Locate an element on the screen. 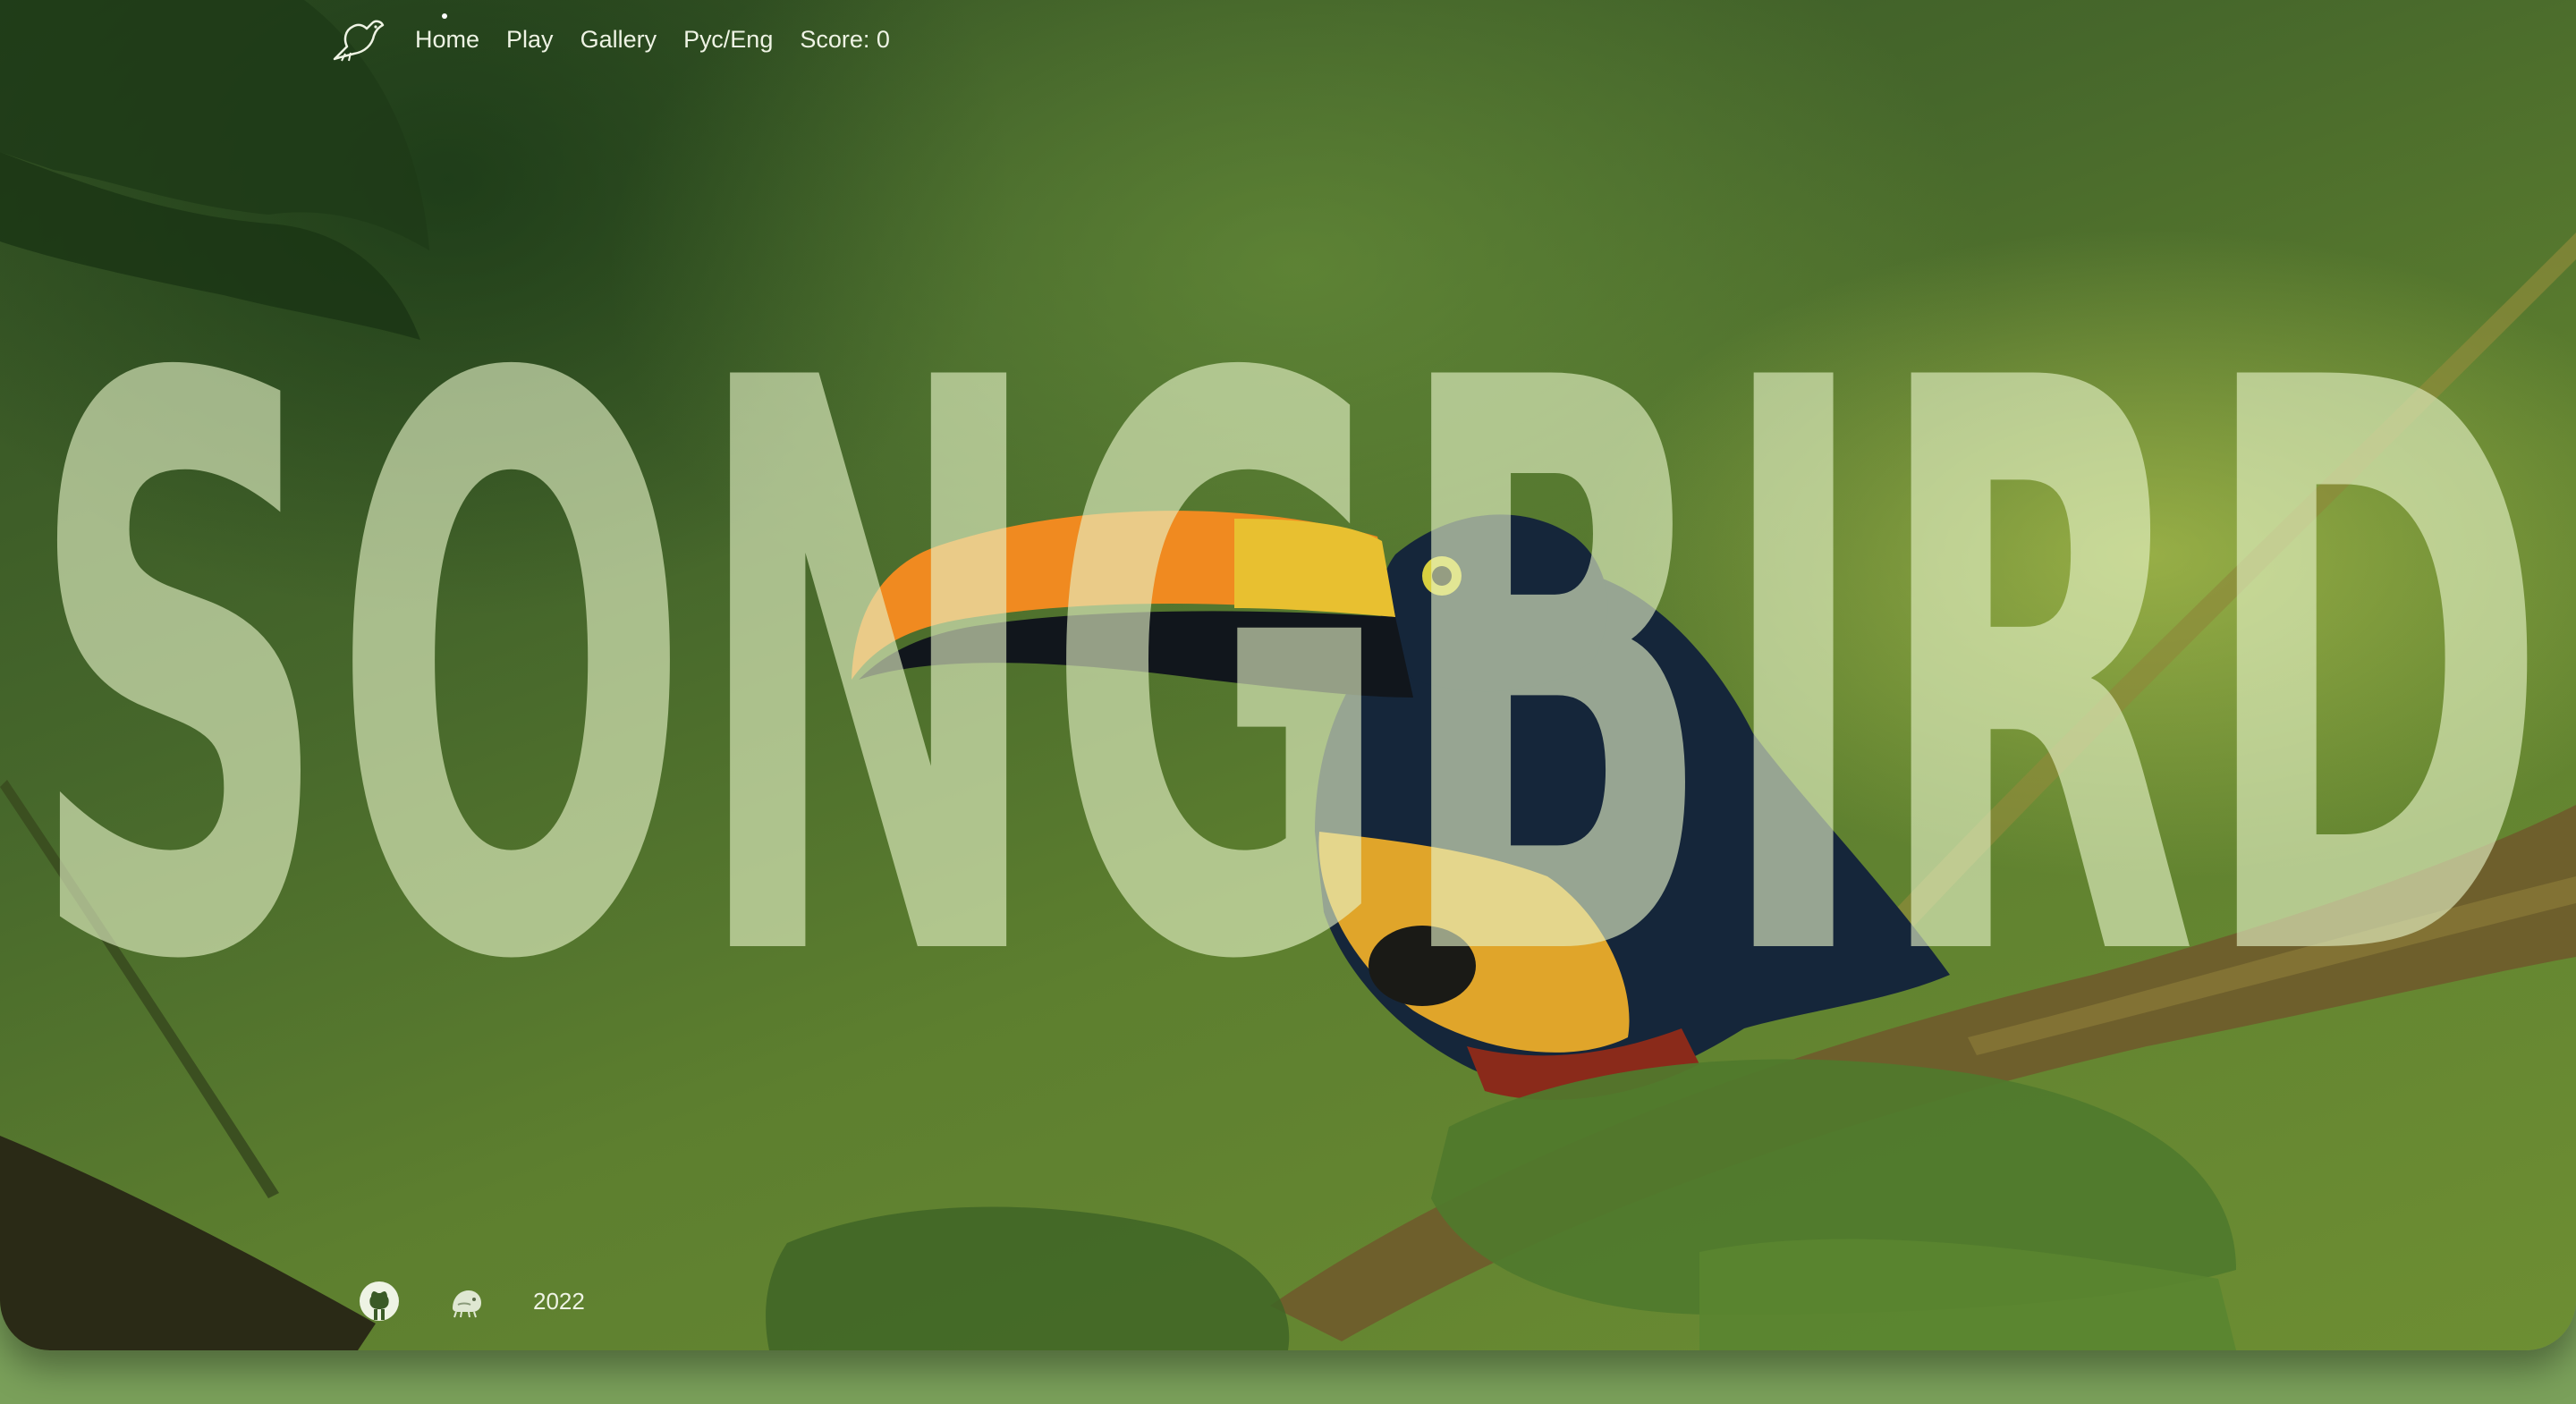 This screenshot has height=1404, width=2576. branch-bottom-left is located at coordinates (188, 1243).